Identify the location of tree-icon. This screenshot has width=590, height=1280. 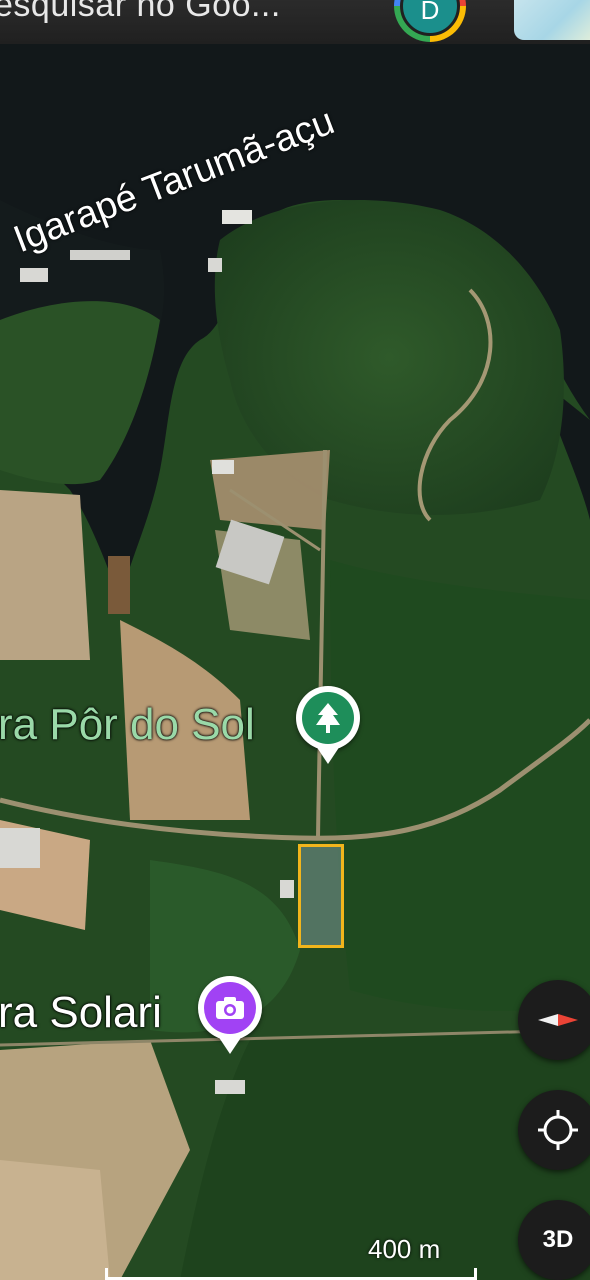
(328, 718).